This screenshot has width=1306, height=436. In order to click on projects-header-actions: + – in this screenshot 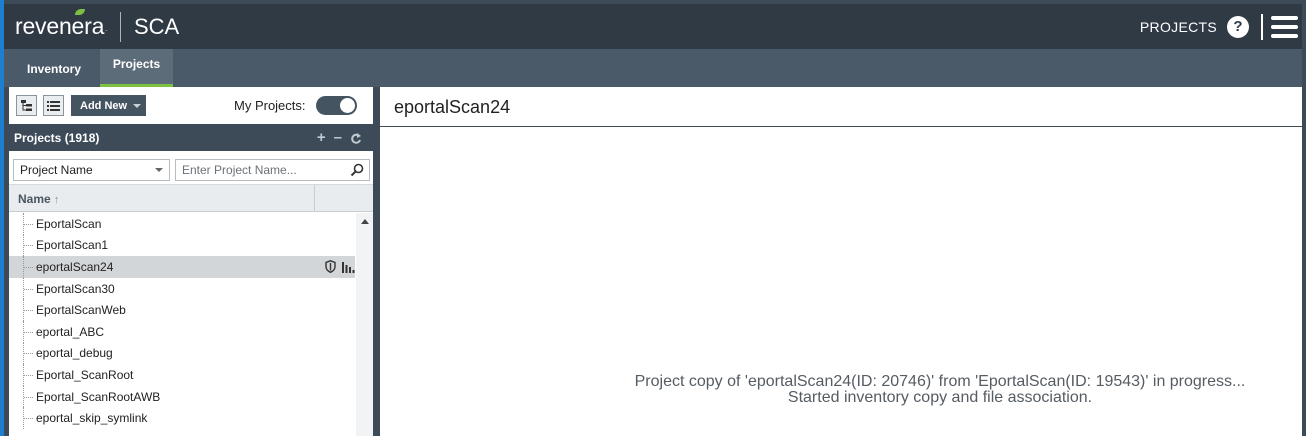, I will do `click(339, 139)`.